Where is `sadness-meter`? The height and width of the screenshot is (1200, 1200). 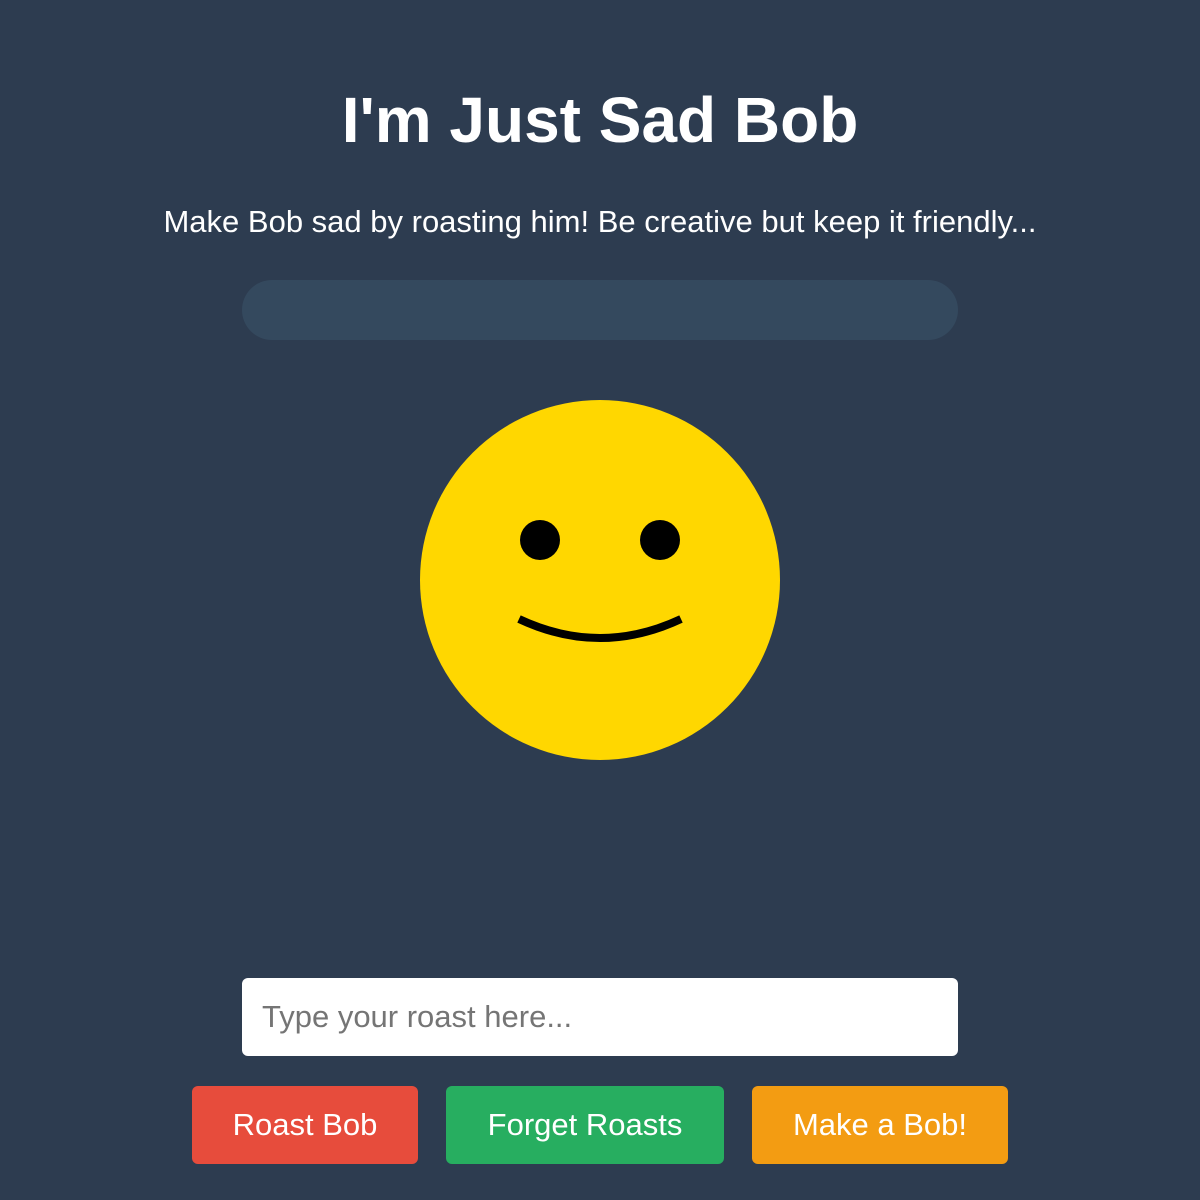
sadness-meter is located at coordinates (600, 310).